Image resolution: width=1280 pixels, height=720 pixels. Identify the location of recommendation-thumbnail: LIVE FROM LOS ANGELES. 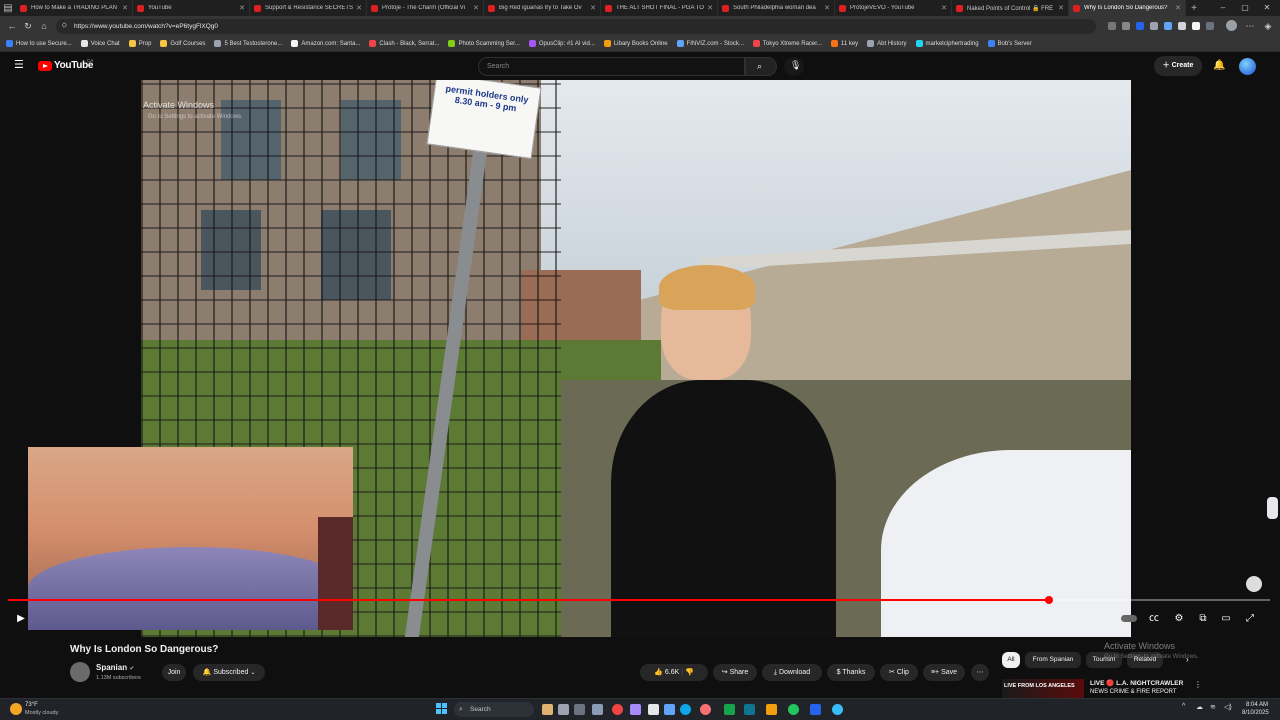
(1043, 688).